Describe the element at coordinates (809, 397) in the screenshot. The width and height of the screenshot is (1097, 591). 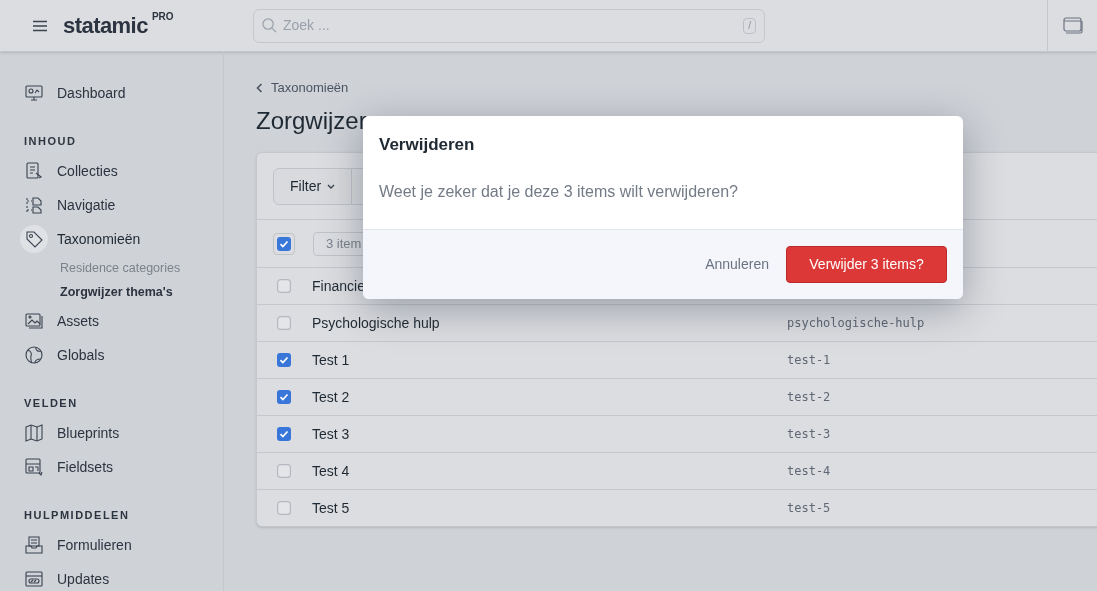
I see `row-slug: test-2` at that location.